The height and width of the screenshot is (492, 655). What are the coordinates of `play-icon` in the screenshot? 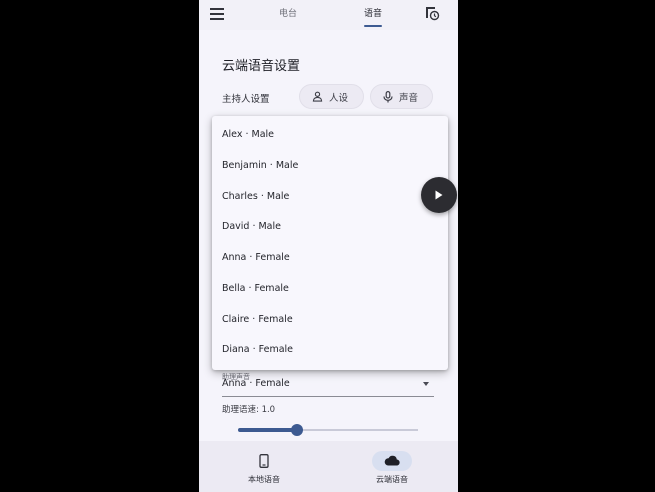 It's located at (439, 195).